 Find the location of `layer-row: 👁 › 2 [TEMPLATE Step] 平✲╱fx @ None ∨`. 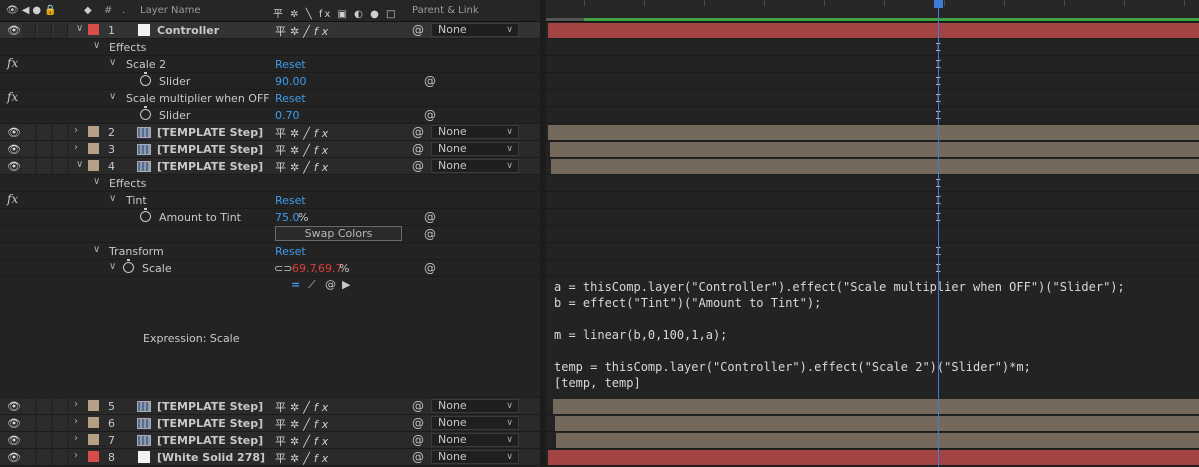

layer-row: 👁 › 2 [TEMPLATE Step] 平✲╱fx @ None ∨ is located at coordinates (270, 132).